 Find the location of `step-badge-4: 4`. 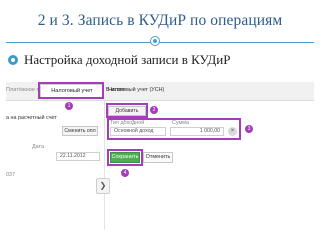

step-badge-4: 4 is located at coordinates (125, 173).